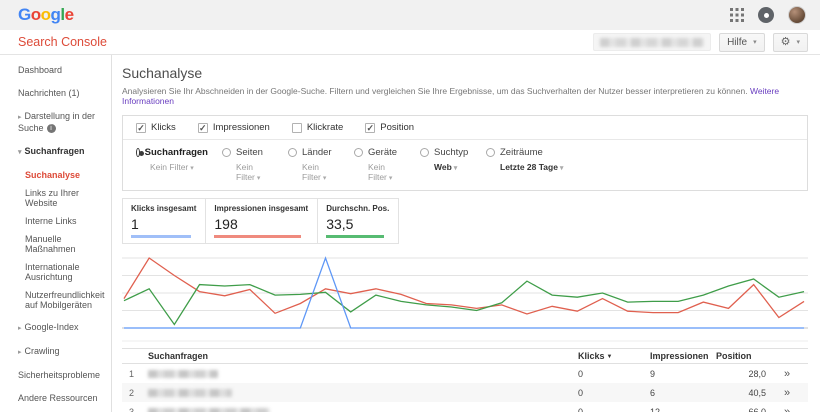 This screenshot has width=820, height=413. I want to click on metric-toggle-impressionen: ✓ Impressionen, so click(233, 127).